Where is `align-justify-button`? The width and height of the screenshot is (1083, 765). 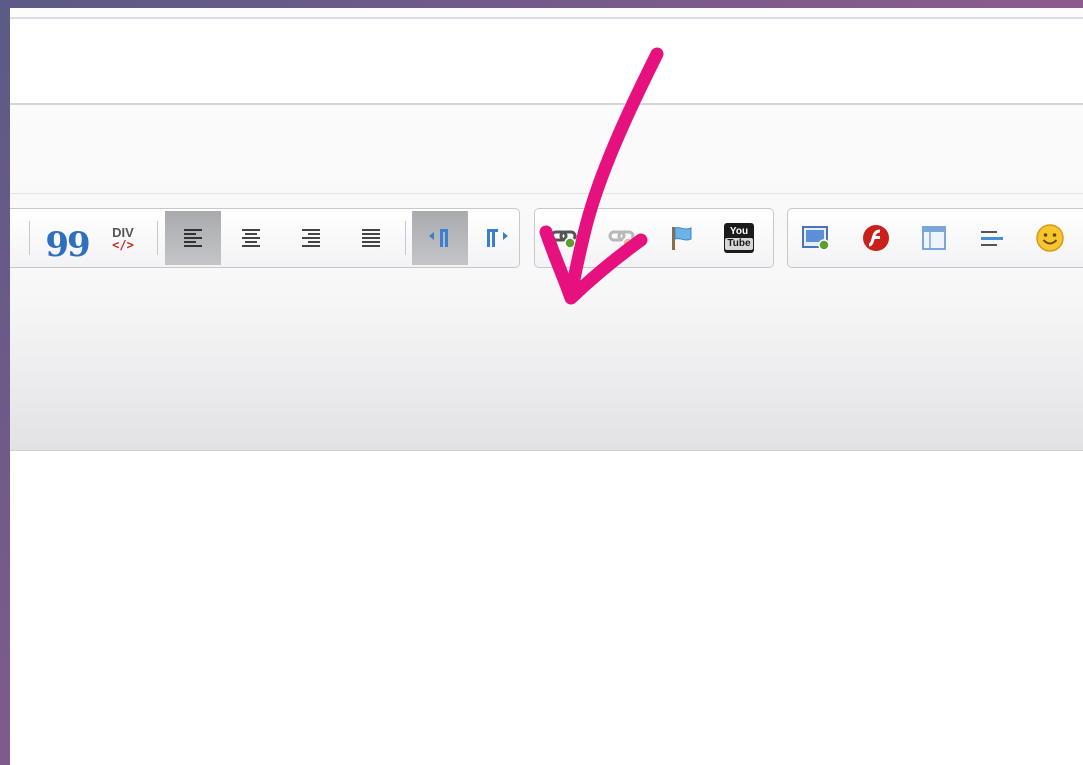 align-justify-button is located at coordinates (371, 238).